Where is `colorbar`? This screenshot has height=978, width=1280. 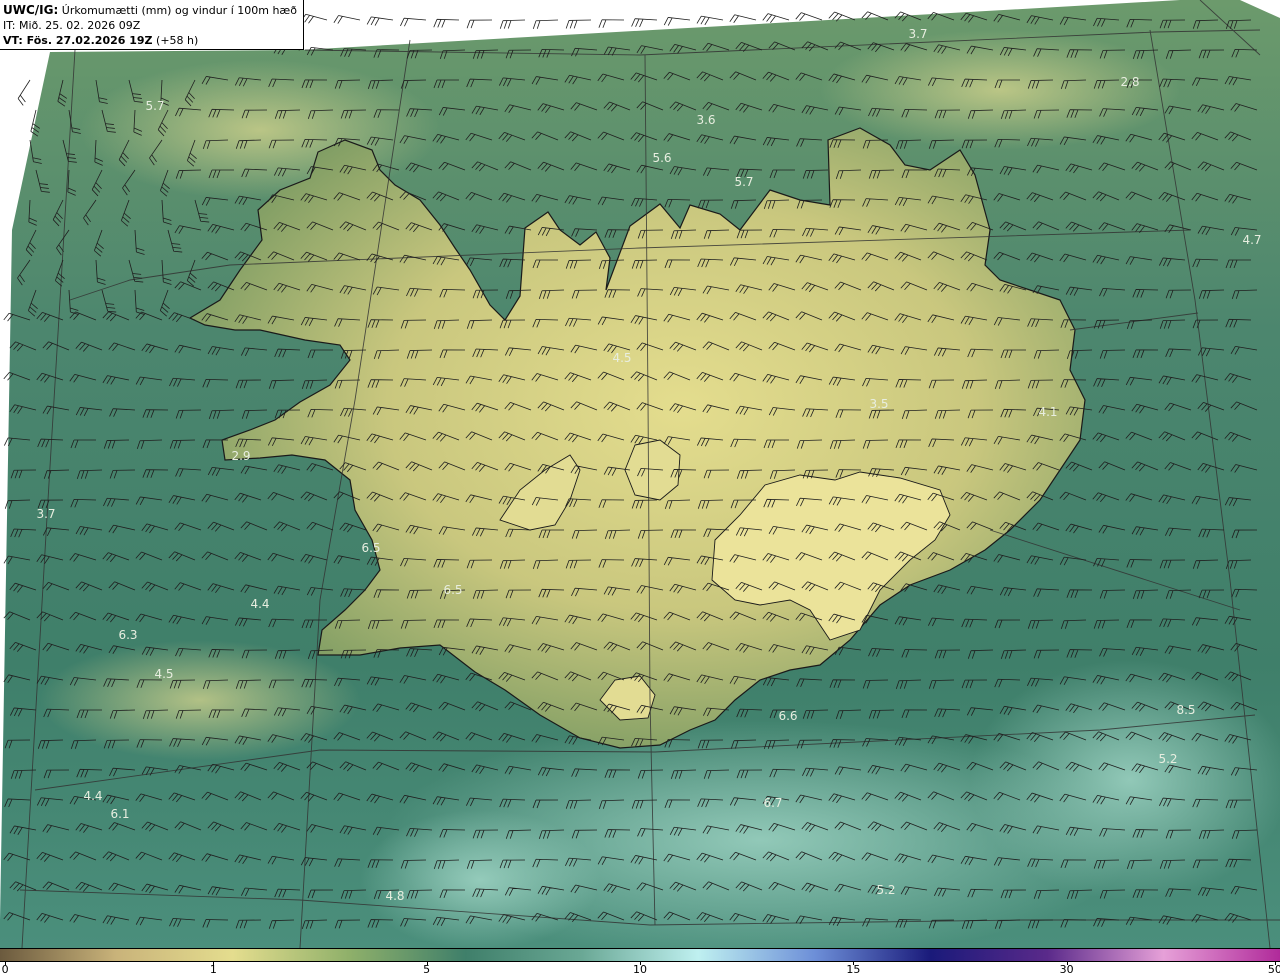 colorbar is located at coordinates (640, 955).